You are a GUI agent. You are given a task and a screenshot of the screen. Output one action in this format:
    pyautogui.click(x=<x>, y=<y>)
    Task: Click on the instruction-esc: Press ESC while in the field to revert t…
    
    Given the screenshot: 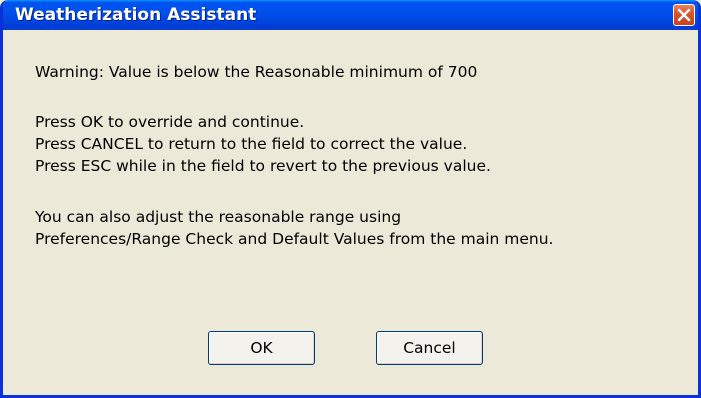 What is the action you would take?
    pyautogui.click(x=263, y=166)
    